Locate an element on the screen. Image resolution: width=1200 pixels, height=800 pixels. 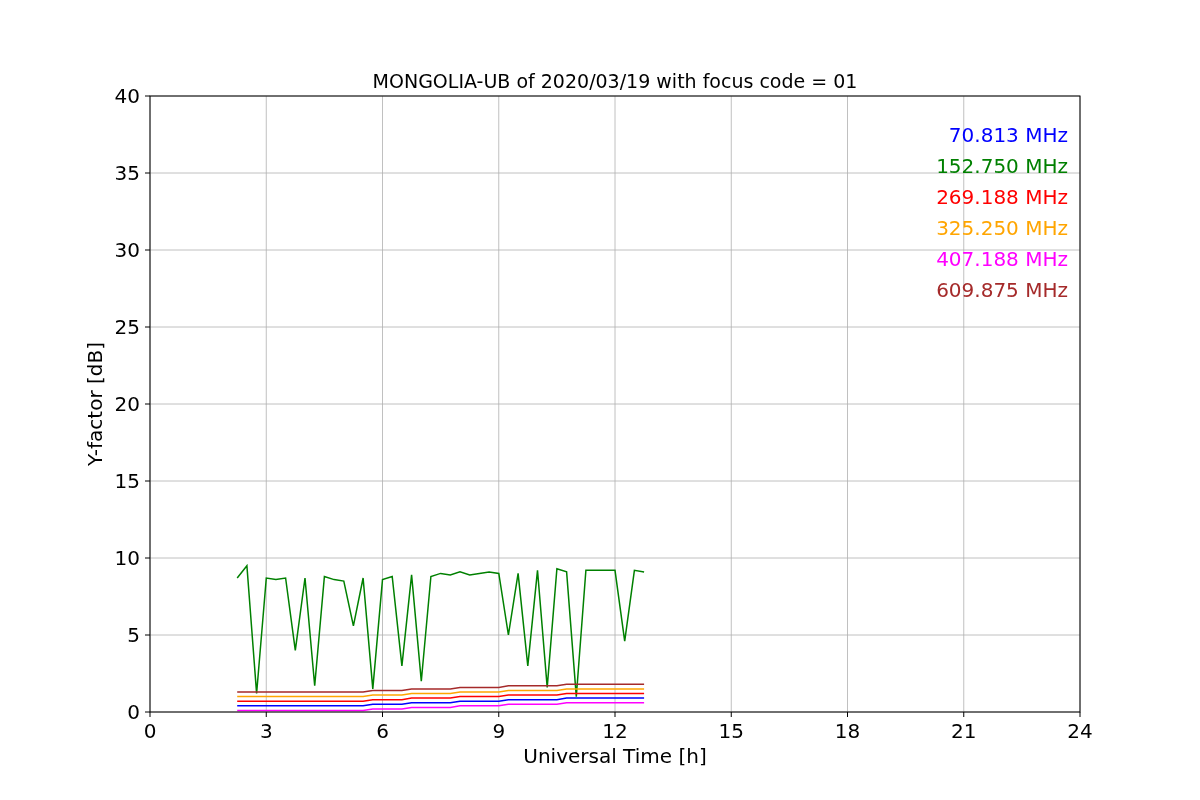
y-tick-label: 40 is located at coordinates (127, 96).